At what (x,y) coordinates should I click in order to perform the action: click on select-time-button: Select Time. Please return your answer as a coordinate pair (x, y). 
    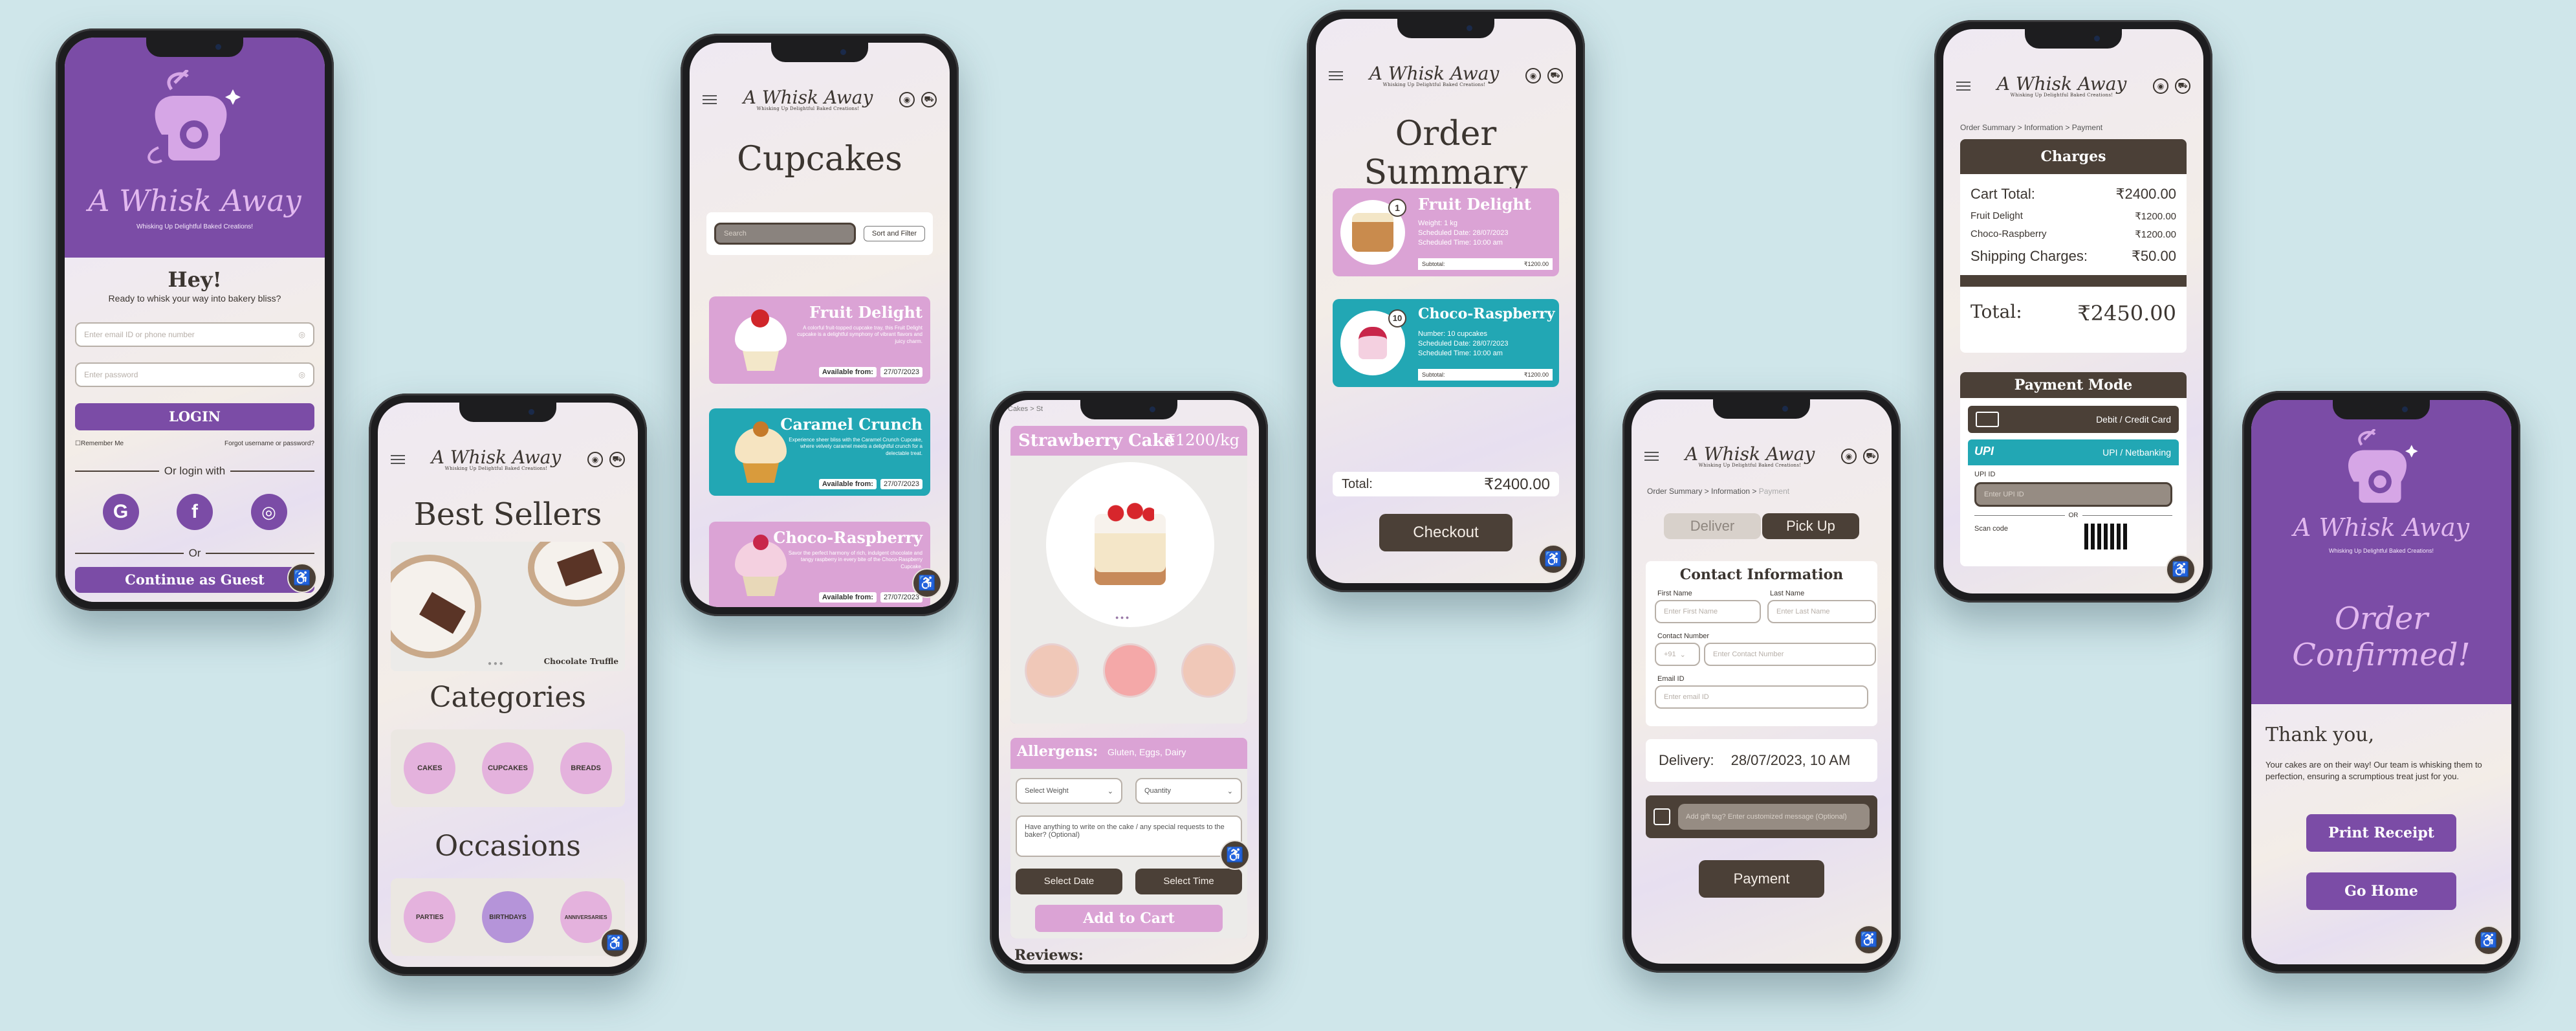
    Looking at the image, I should click on (1188, 881).